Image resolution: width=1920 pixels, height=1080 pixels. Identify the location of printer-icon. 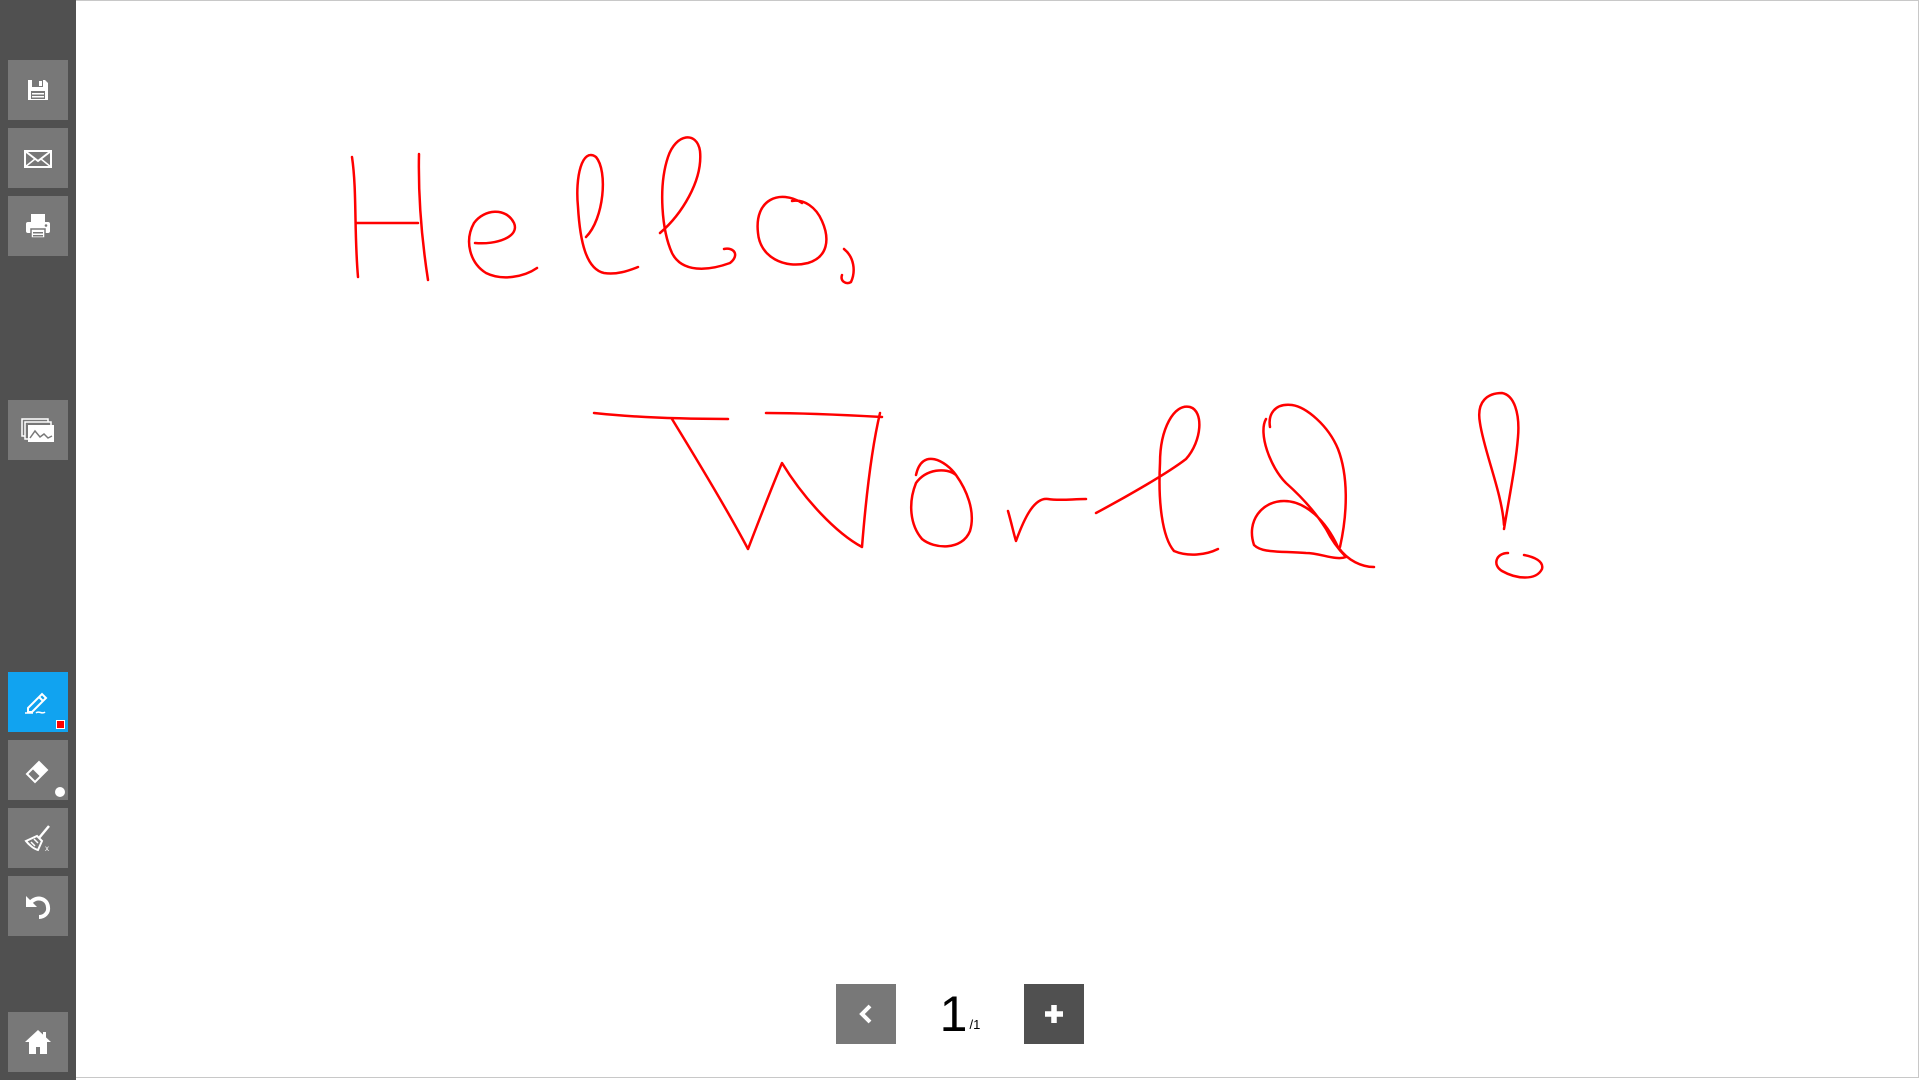
(38, 226).